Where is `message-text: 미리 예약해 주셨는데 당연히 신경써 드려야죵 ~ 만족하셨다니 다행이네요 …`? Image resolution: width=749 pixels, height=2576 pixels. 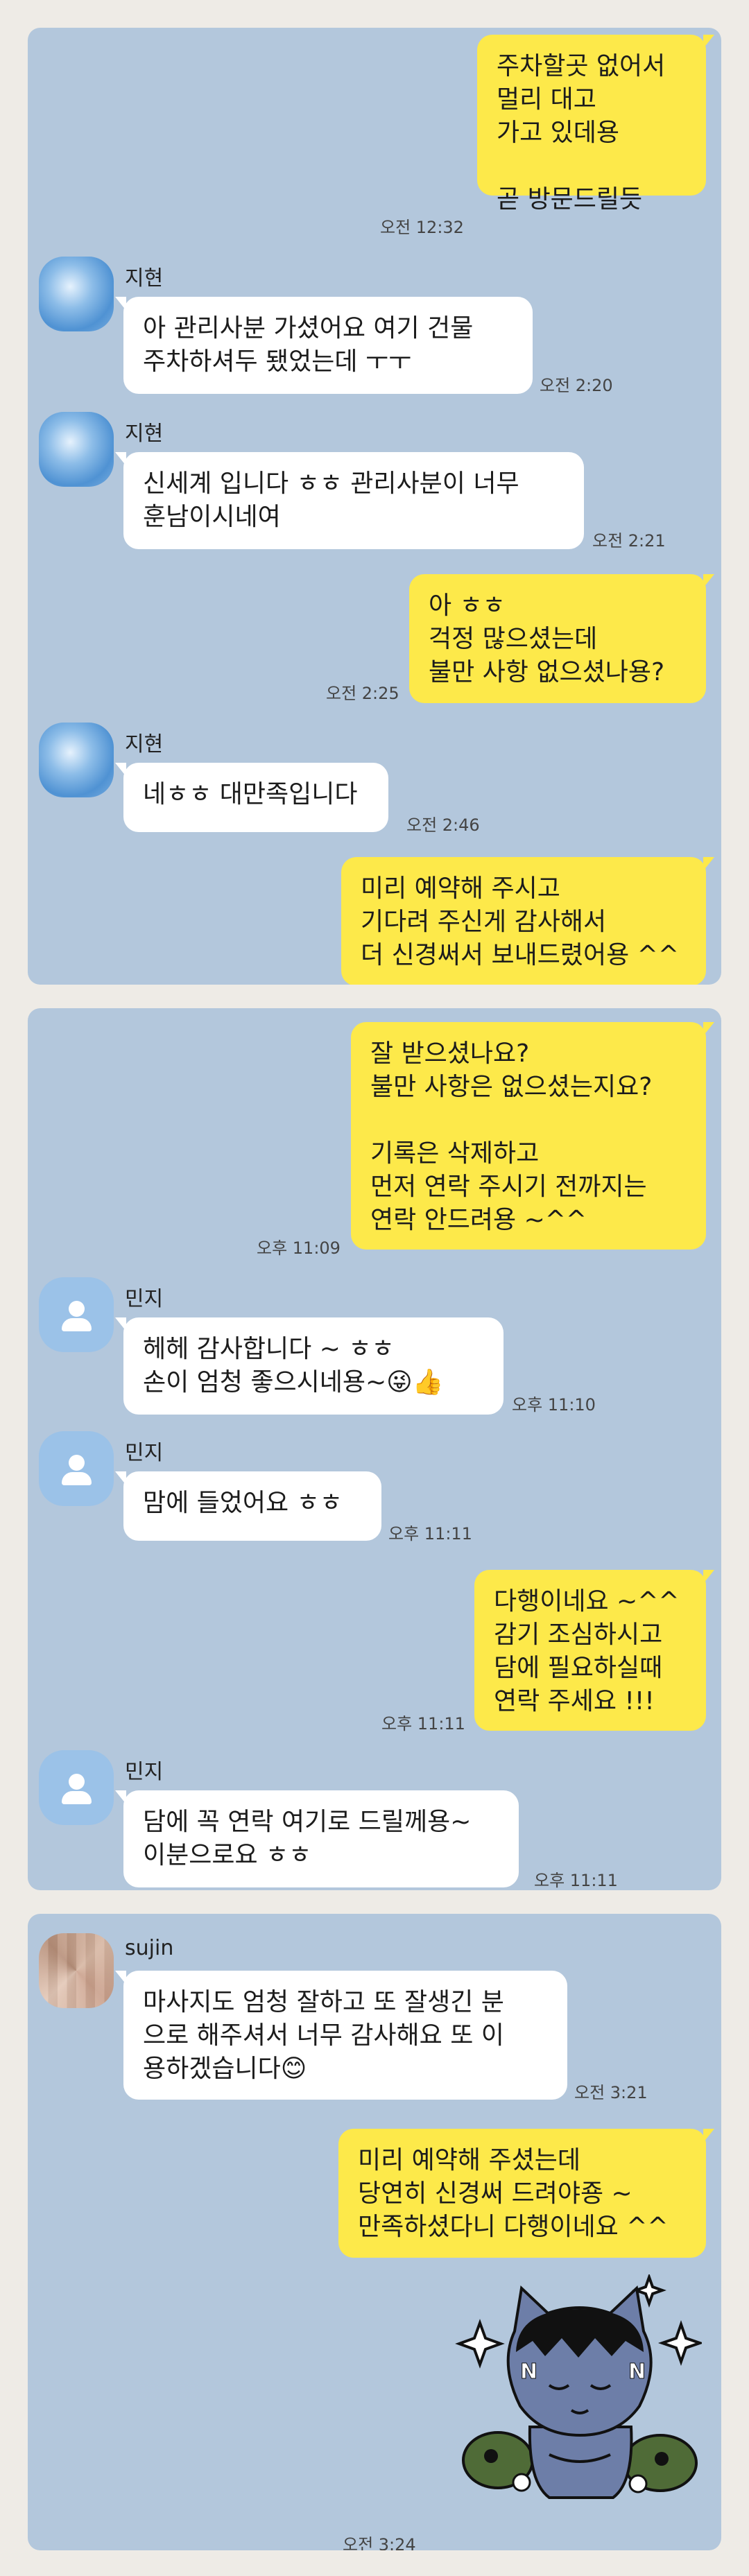
message-text: 미리 예약해 주셨는데 당연히 신경써 드려야죵 ~ 만족하셨다니 다행이네요 … is located at coordinates (513, 2193).